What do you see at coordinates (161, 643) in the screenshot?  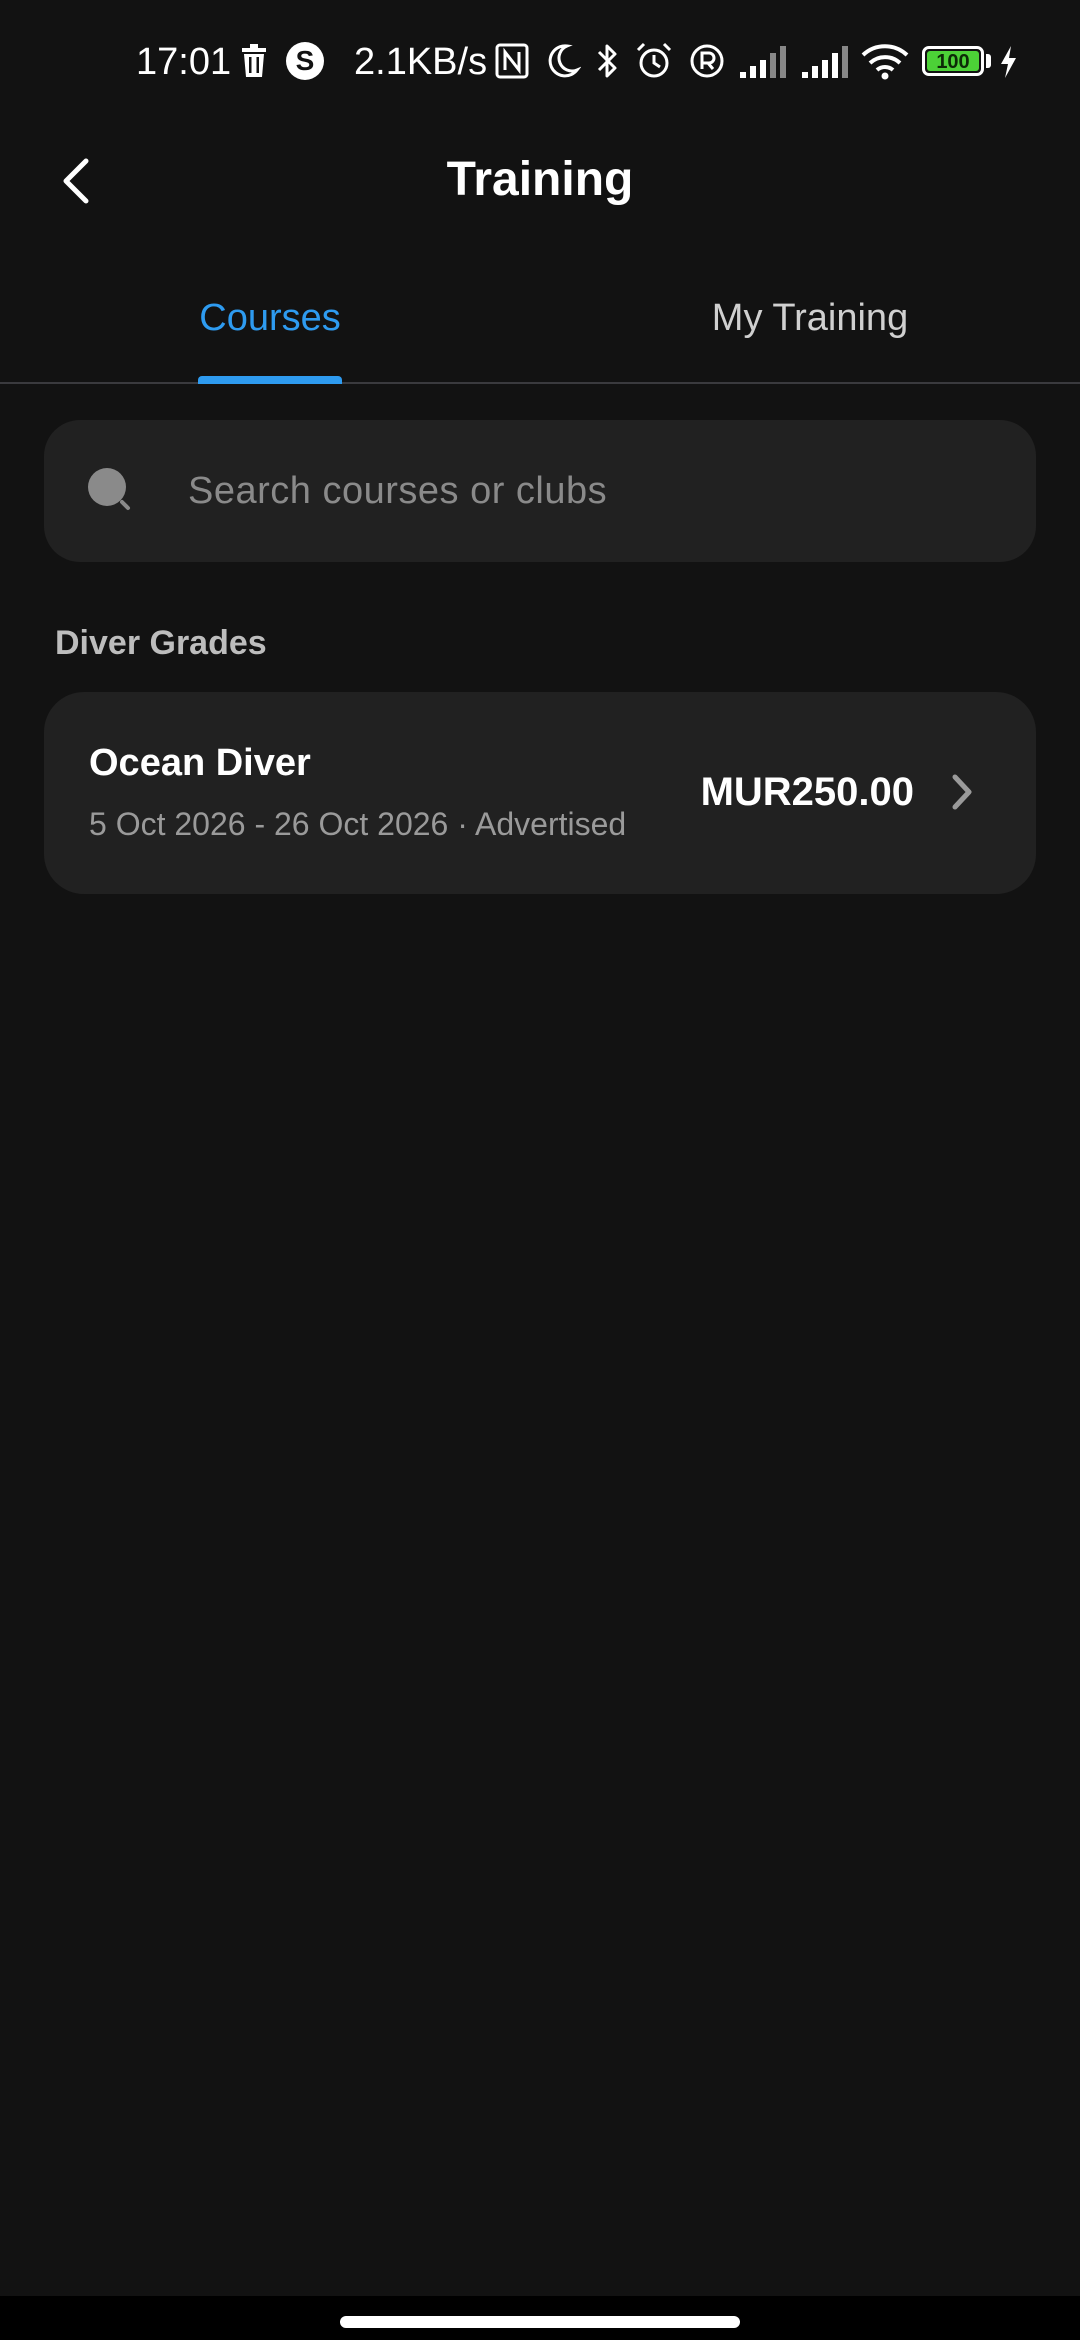 I see `section-heading: Diver Grades` at bounding box center [161, 643].